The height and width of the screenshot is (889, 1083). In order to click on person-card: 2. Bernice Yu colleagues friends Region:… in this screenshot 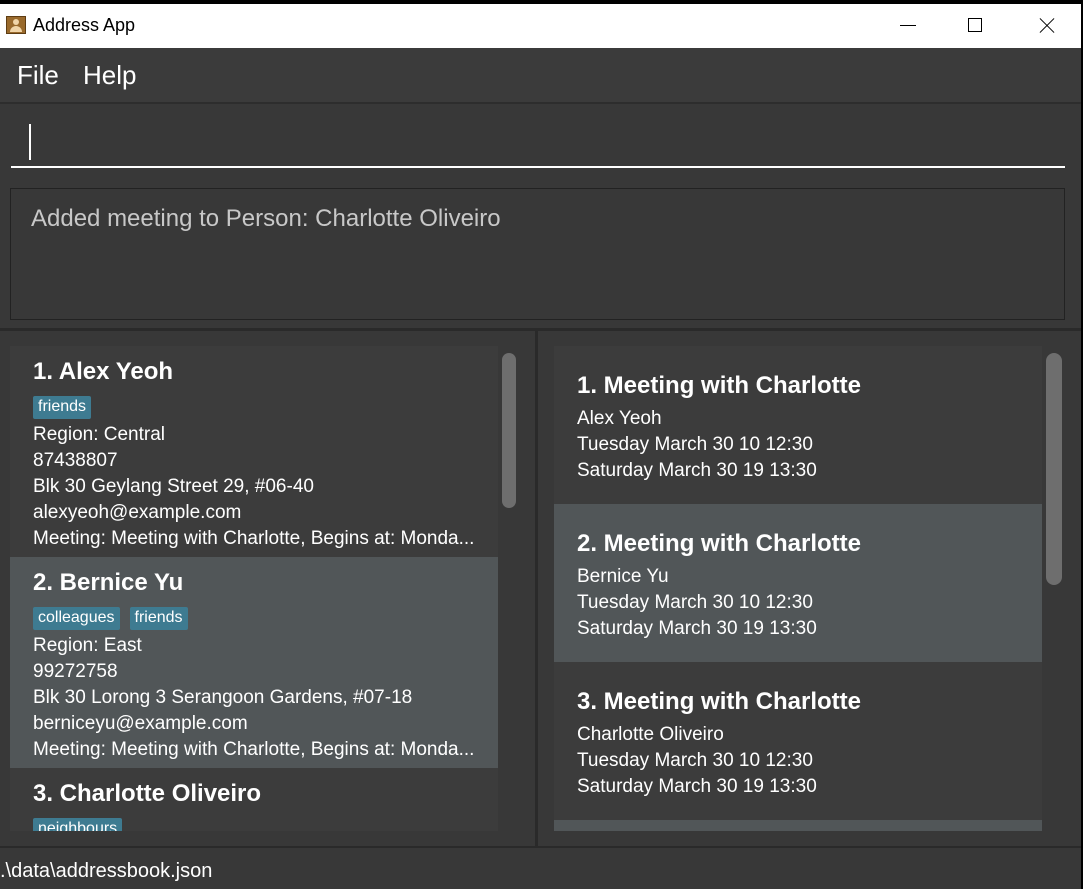, I will do `click(254, 662)`.